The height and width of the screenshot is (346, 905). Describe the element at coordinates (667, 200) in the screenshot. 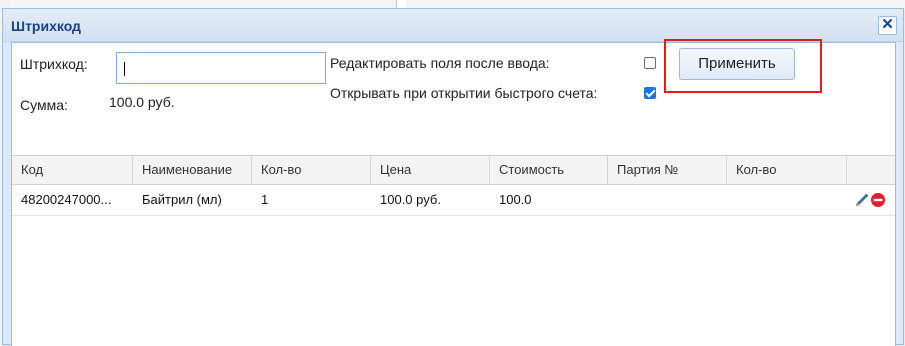

I see `cell-batch` at that location.